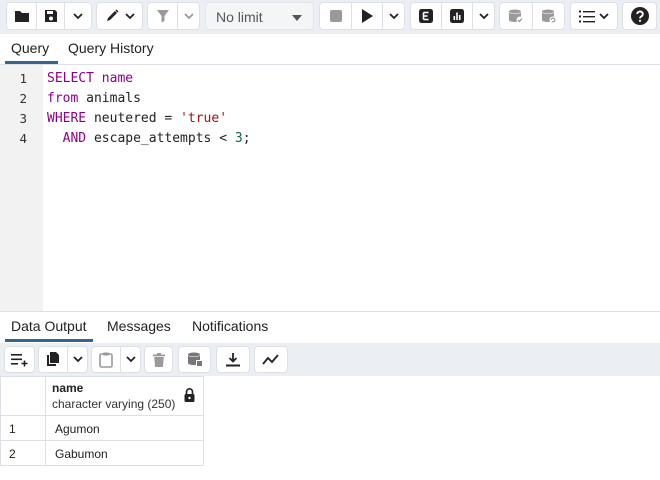  I want to click on code-text: ;, so click(246, 138).